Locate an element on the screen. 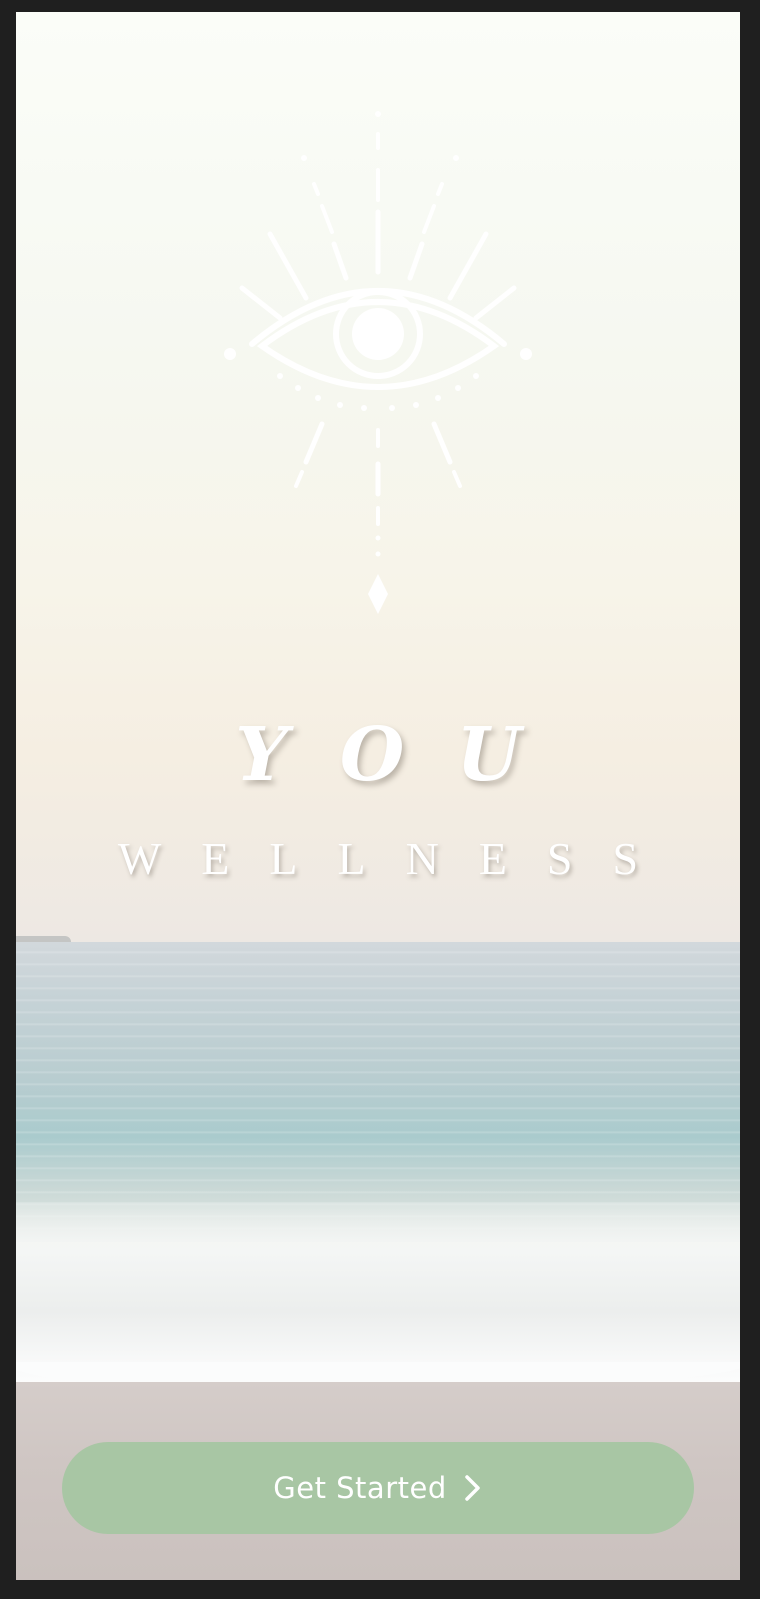  brand-title: YOU is located at coordinates (404, 755).